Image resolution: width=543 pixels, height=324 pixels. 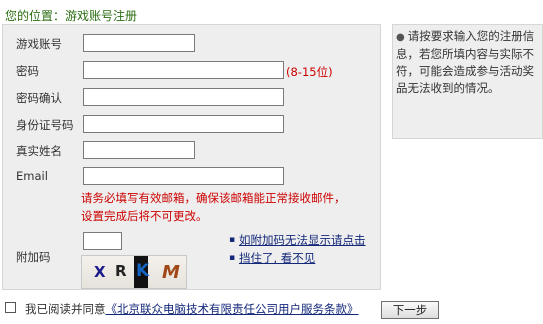 I want to click on captcha-image: X R K M, so click(x=134, y=272).